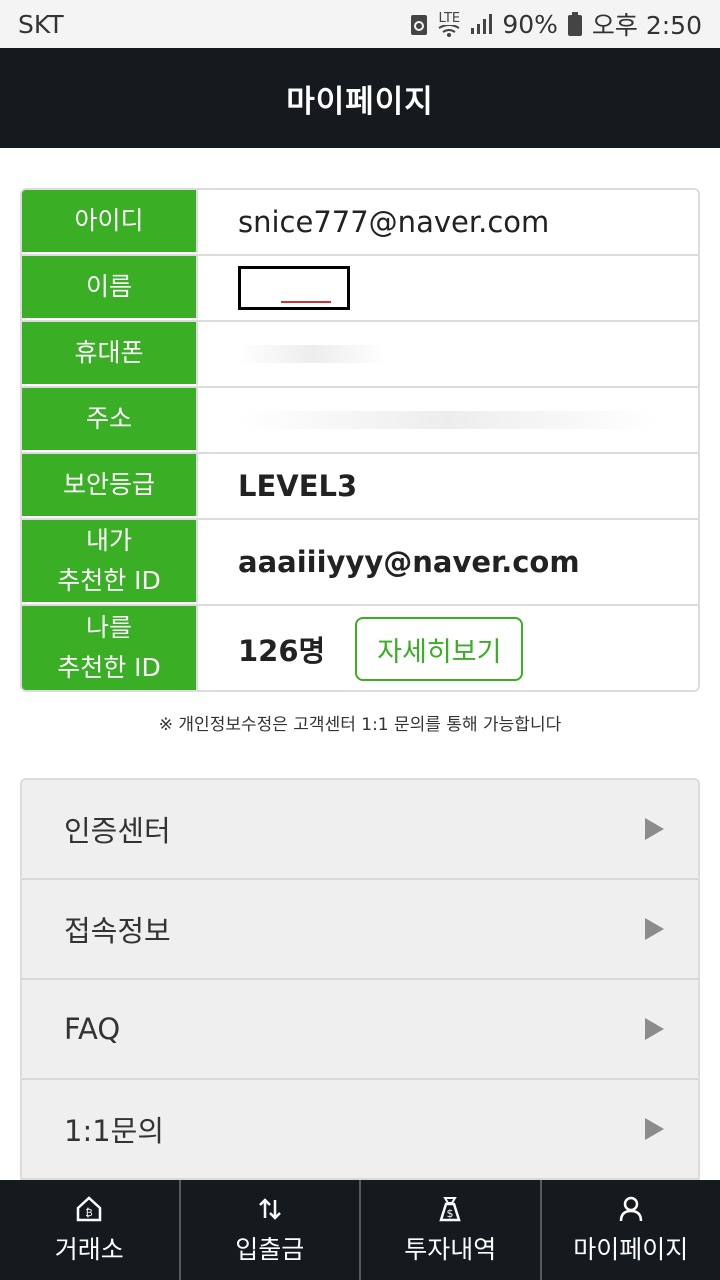 The width and height of the screenshot is (720, 1280). I want to click on signal-icon, so click(481, 24).